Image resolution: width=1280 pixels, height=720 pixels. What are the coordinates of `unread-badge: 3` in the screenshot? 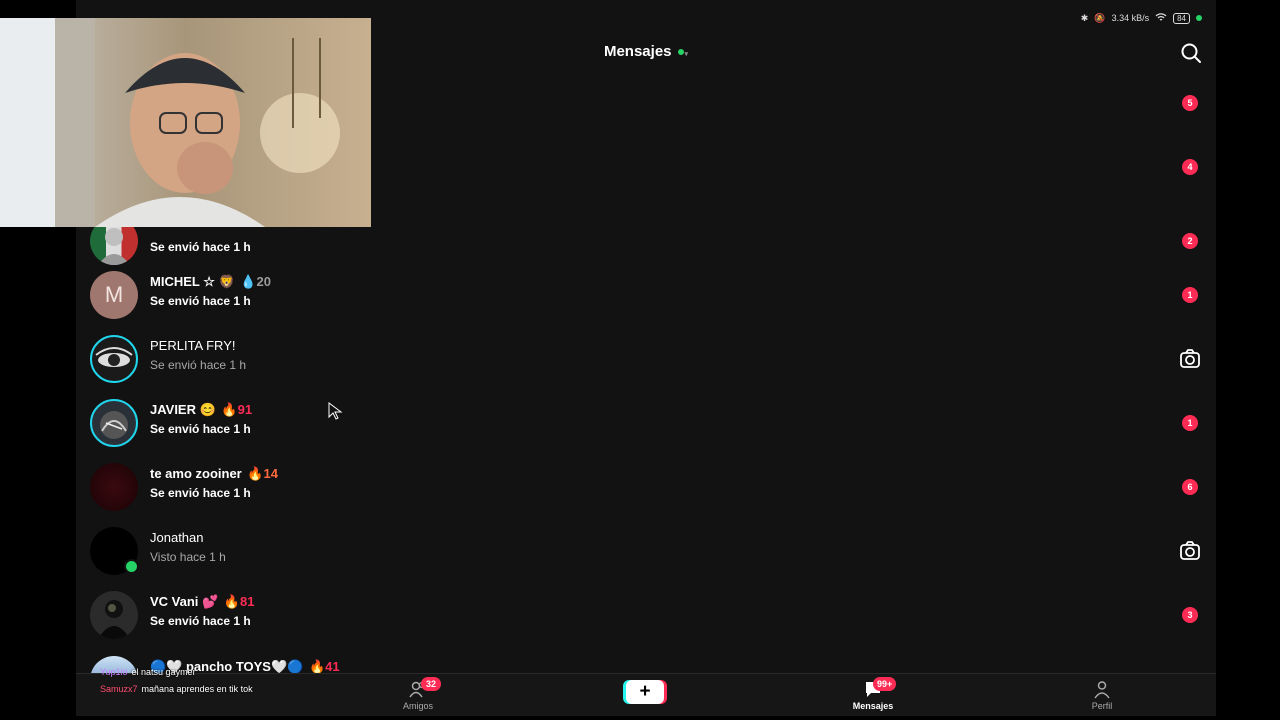 It's located at (1190, 615).